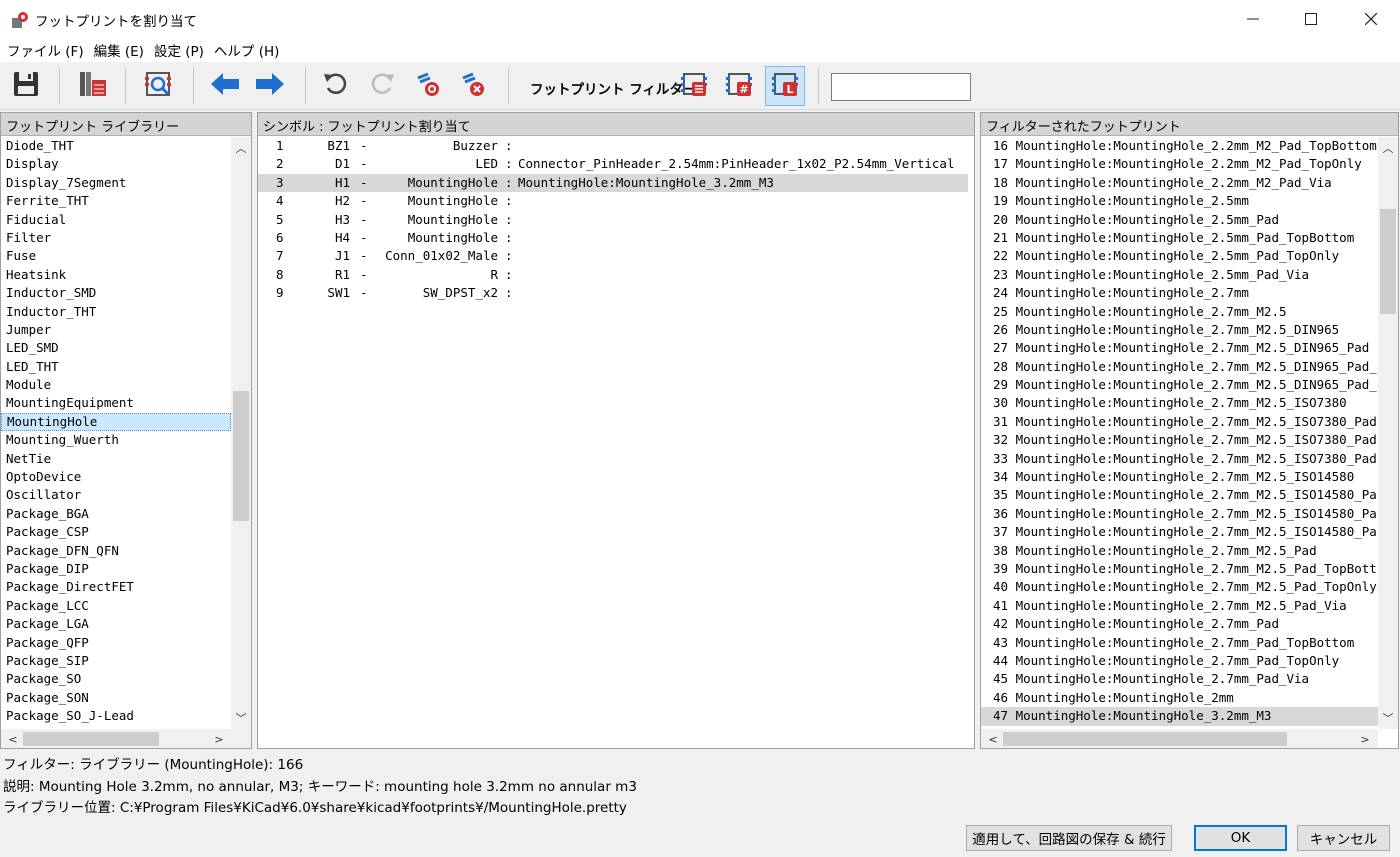  Describe the element at coordinates (116, 201) in the screenshot. I see `library-list-item: Ferrite_THT` at that location.